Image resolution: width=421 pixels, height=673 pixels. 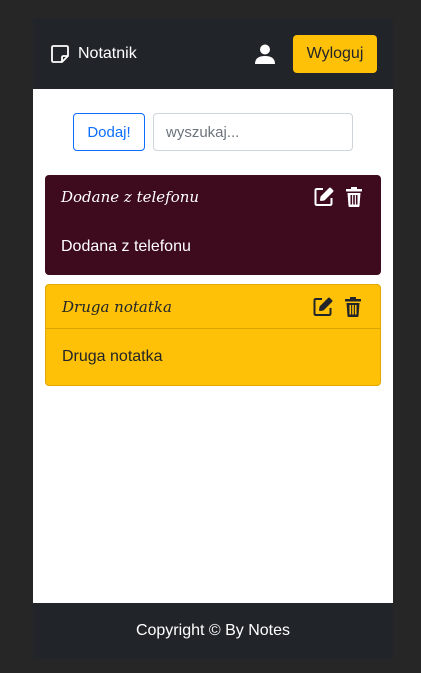 What do you see at coordinates (213, 225) in the screenshot?
I see `note-card: Dodane z telefonu Dodana z telefonu` at bounding box center [213, 225].